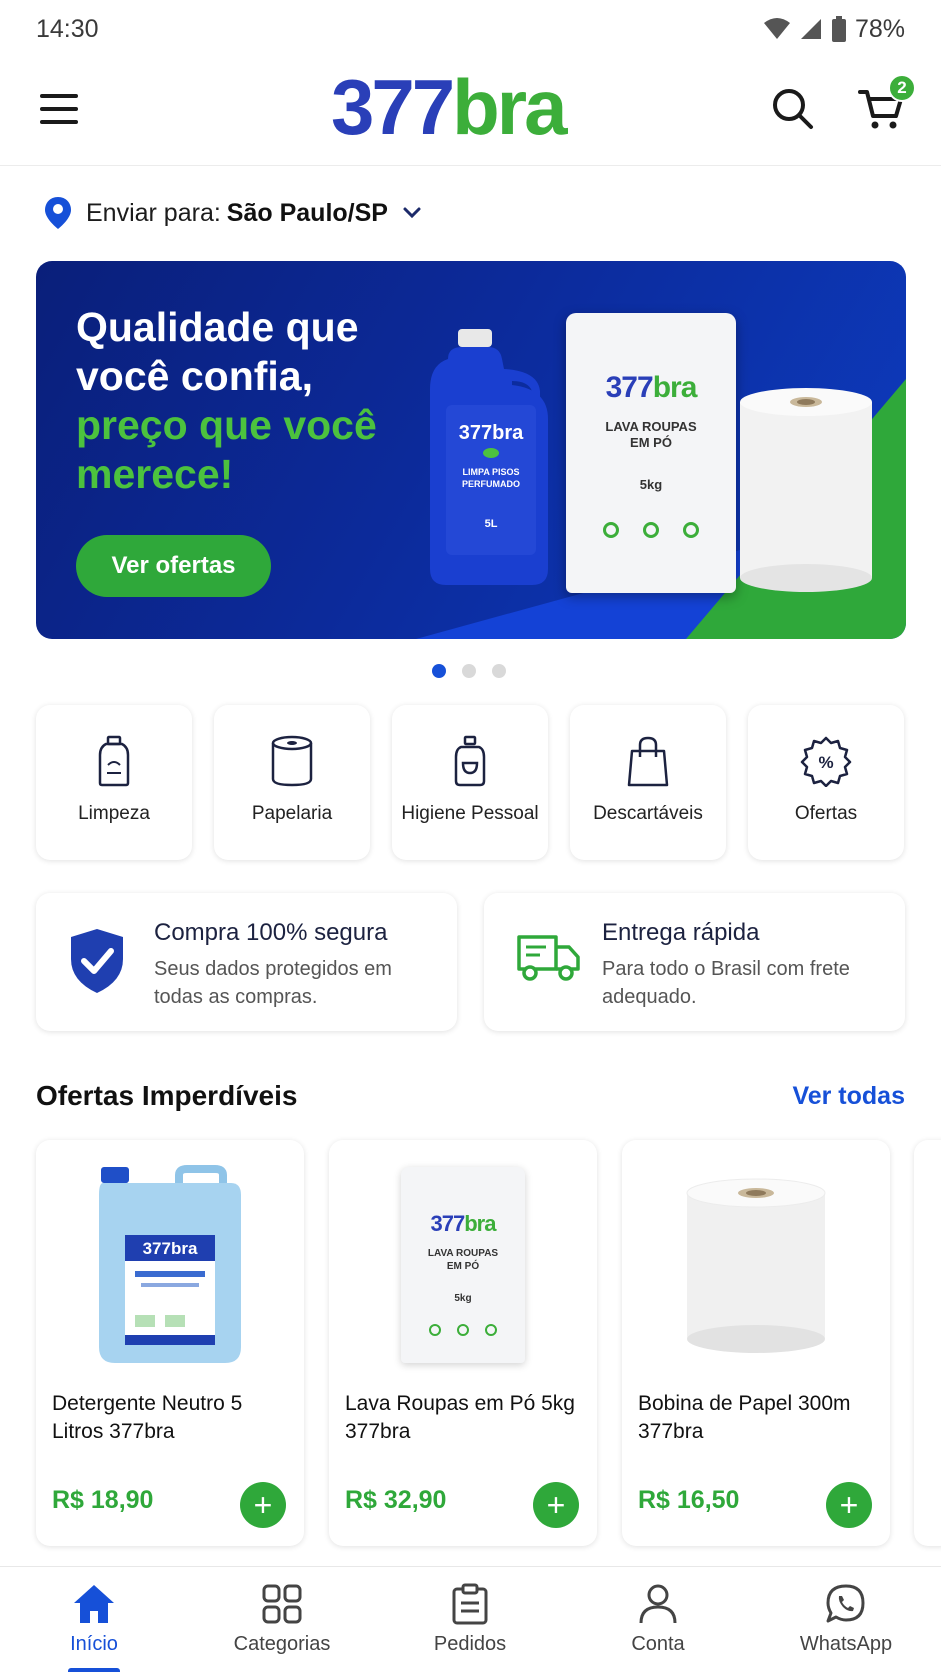 The image size is (941, 1672). What do you see at coordinates (756, 1265) in the screenshot?
I see `product-image-paper-roll` at bounding box center [756, 1265].